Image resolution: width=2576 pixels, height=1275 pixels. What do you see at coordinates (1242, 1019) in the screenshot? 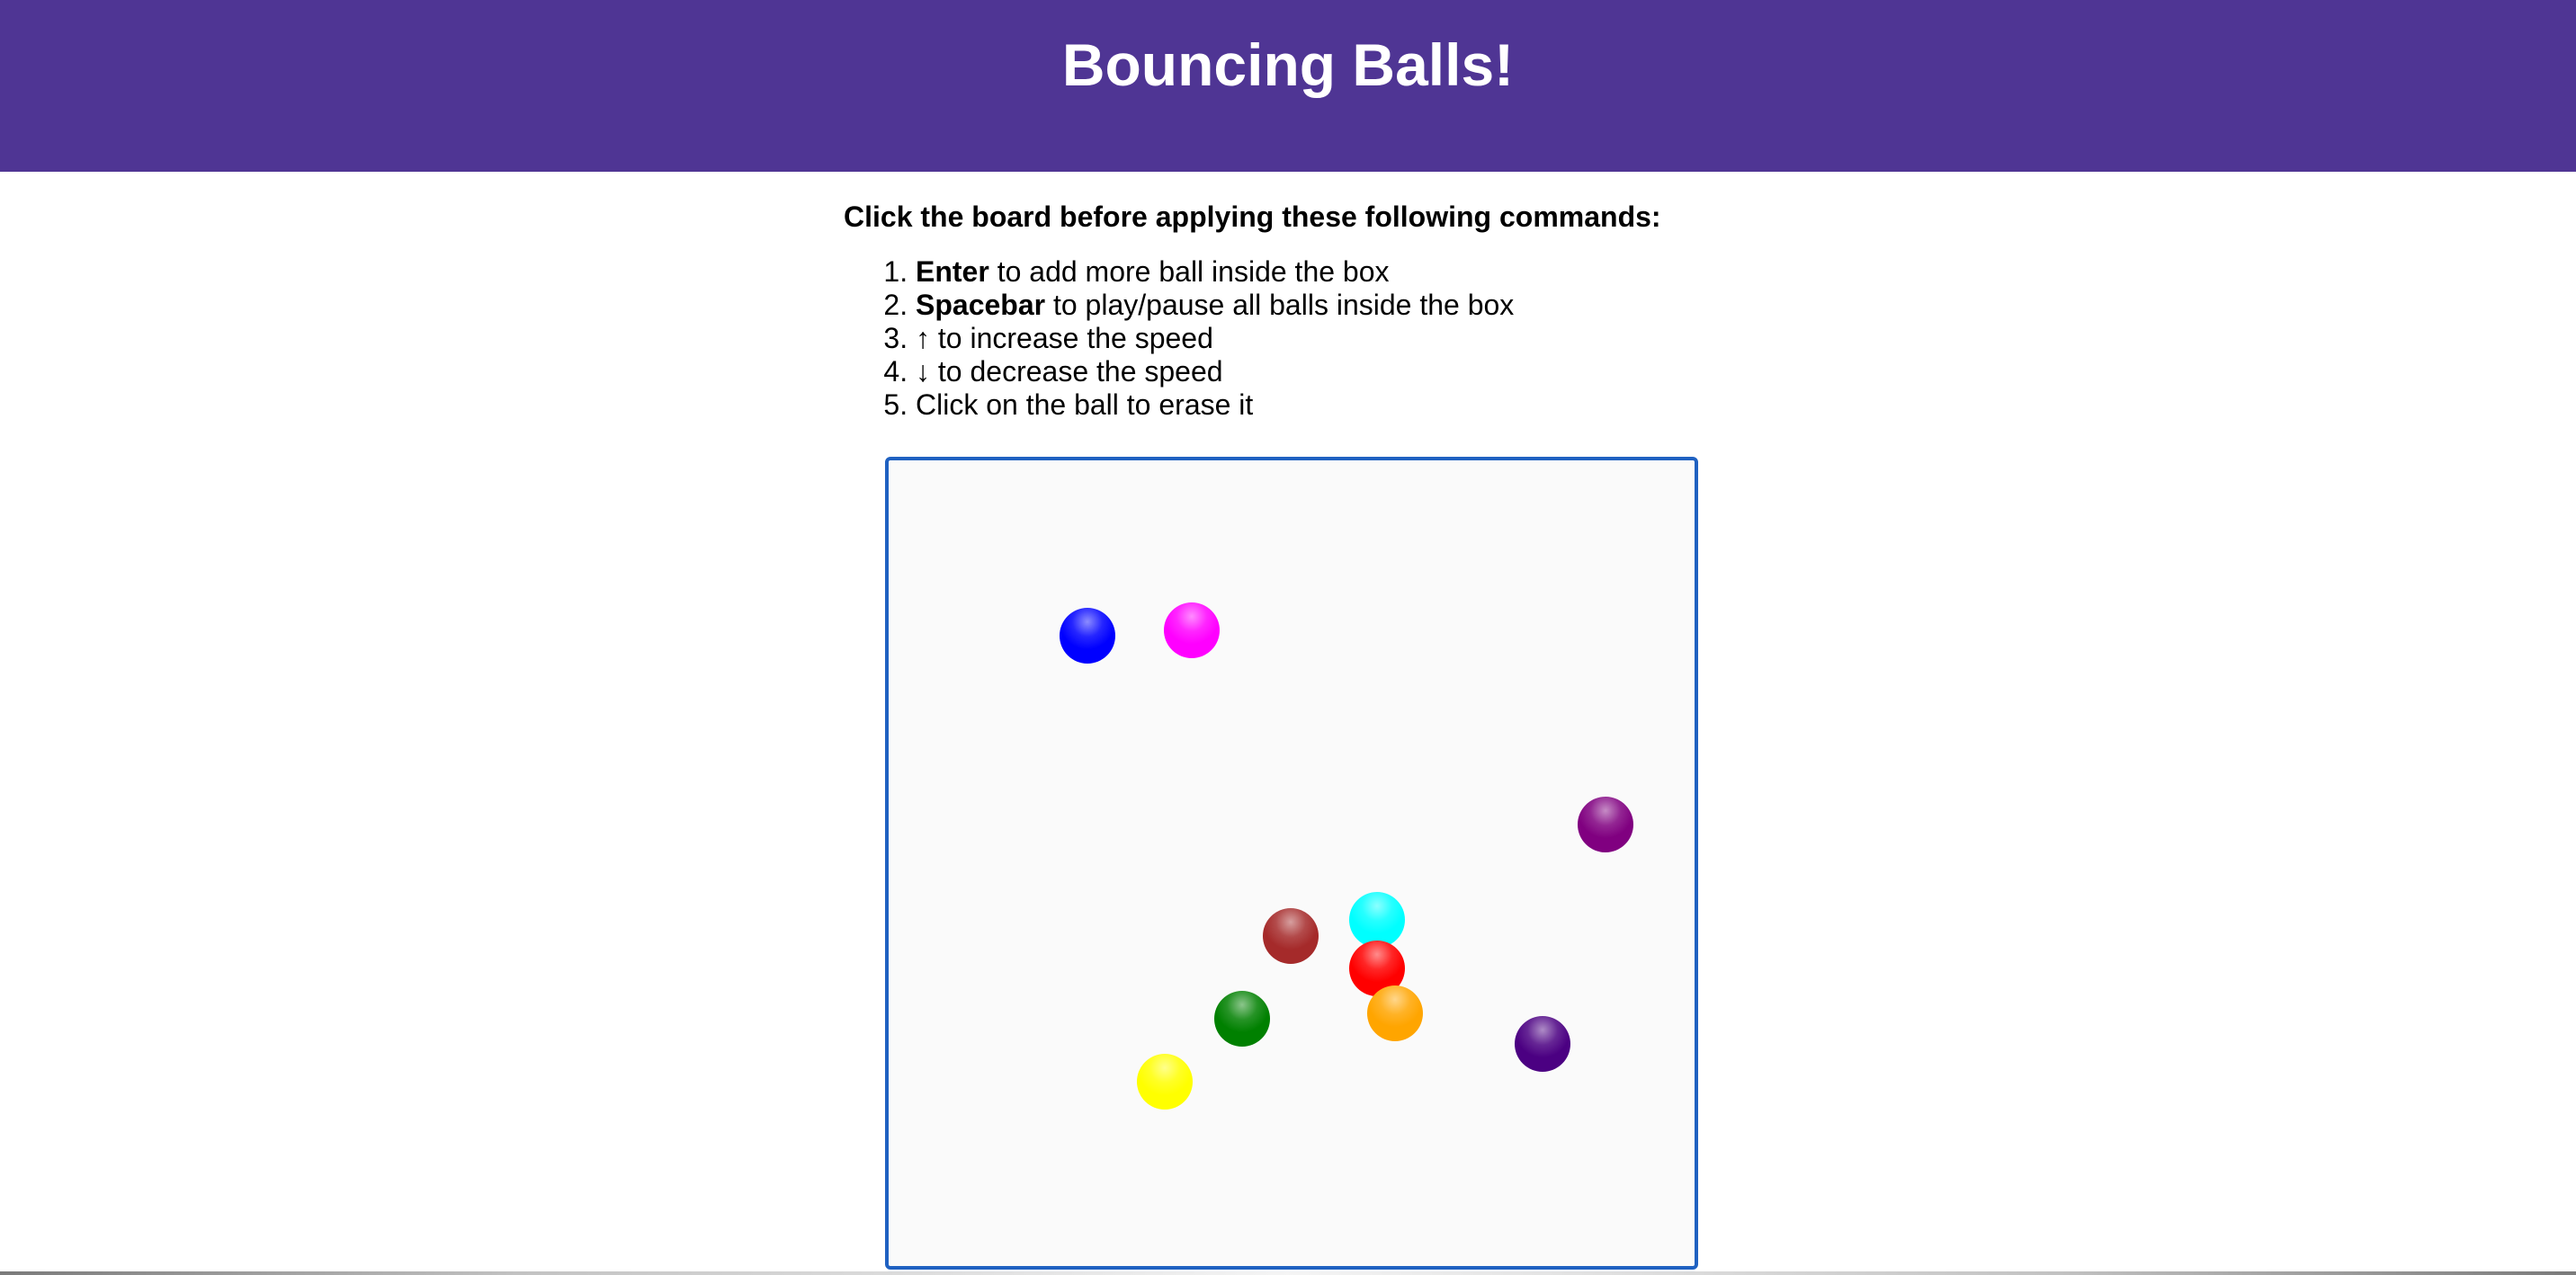
I see `ball-green` at bounding box center [1242, 1019].